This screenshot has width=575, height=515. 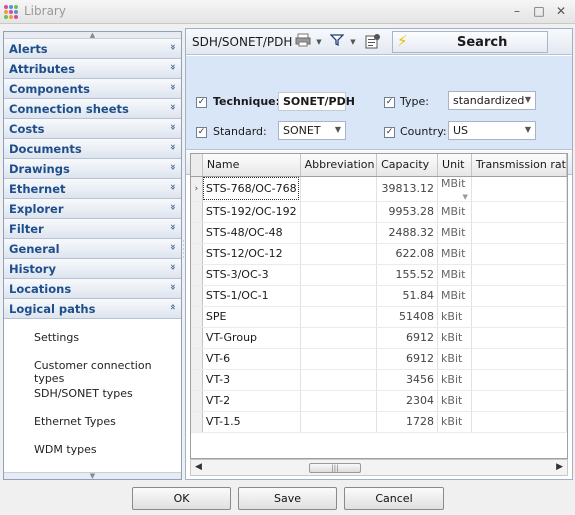 What do you see at coordinates (316, 101) in the screenshot?
I see `technique-field: SONET/PDH` at bounding box center [316, 101].